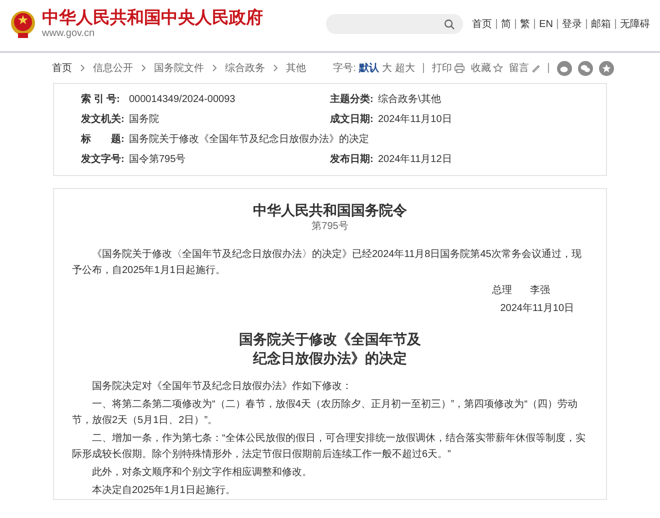 The image size is (660, 518). What do you see at coordinates (103, 159) in the screenshot?
I see `field-label: 发文字号:` at bounding box center [103, 159].